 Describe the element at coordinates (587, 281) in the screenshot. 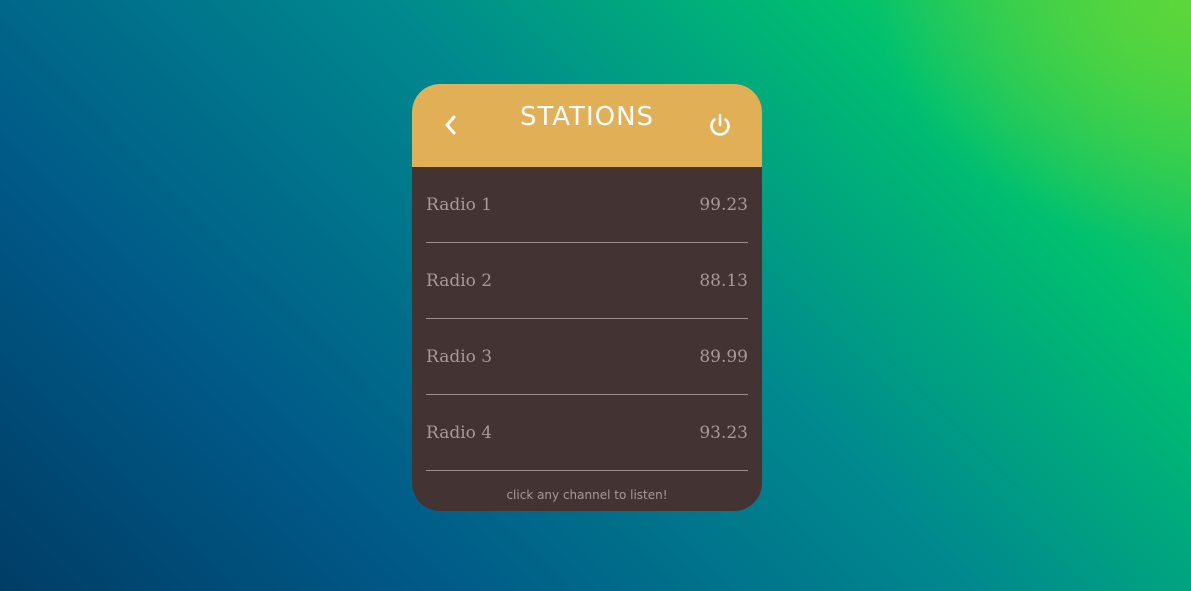

I see `station-row-radio-2: Radio 2 88.13` at that location.